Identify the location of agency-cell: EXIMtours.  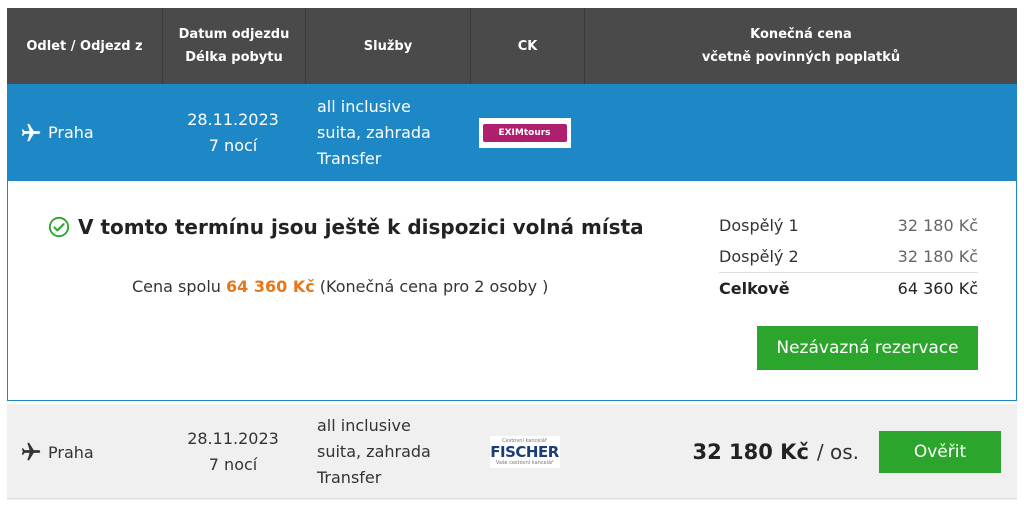
(524, 132).